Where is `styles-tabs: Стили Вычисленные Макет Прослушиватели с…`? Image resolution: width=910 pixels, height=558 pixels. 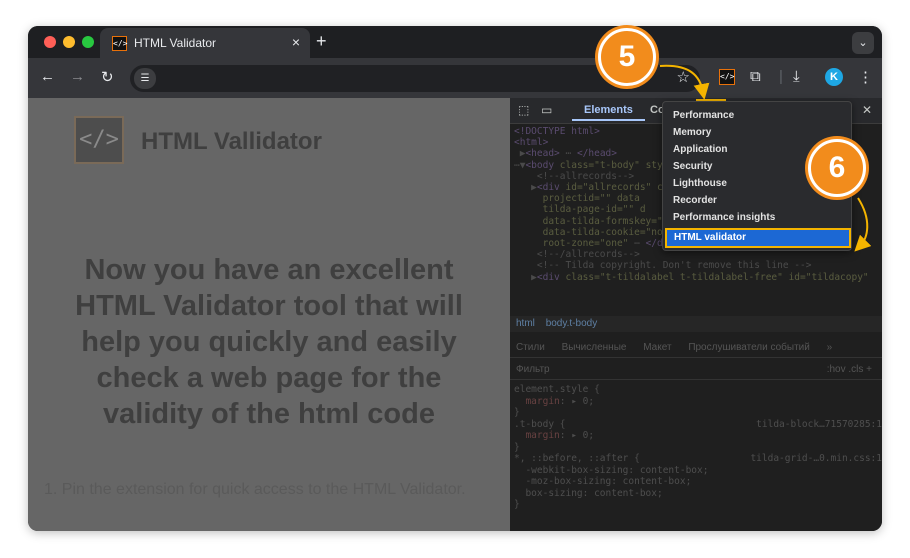
styles-tabs: Стили Вычисленные Макет Прослушиватели с… is located at coordinates (696, 348).